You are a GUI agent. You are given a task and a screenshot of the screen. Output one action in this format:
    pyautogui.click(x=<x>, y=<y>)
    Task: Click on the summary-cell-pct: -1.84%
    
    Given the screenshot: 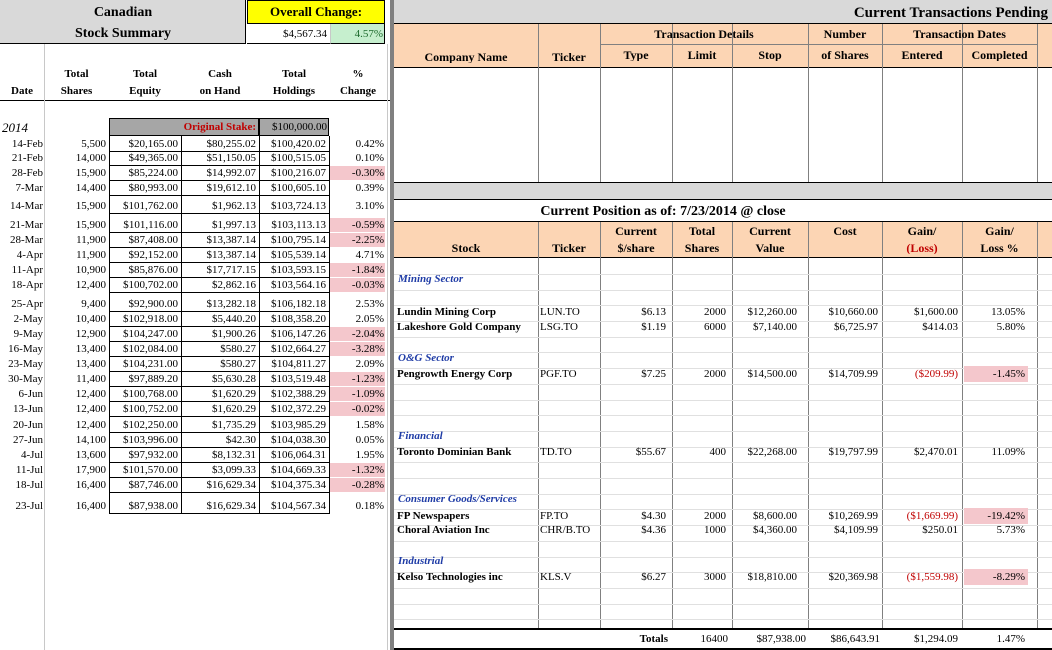 What is the action you would take?
    pyautogui.click(x=356, y=270)
    